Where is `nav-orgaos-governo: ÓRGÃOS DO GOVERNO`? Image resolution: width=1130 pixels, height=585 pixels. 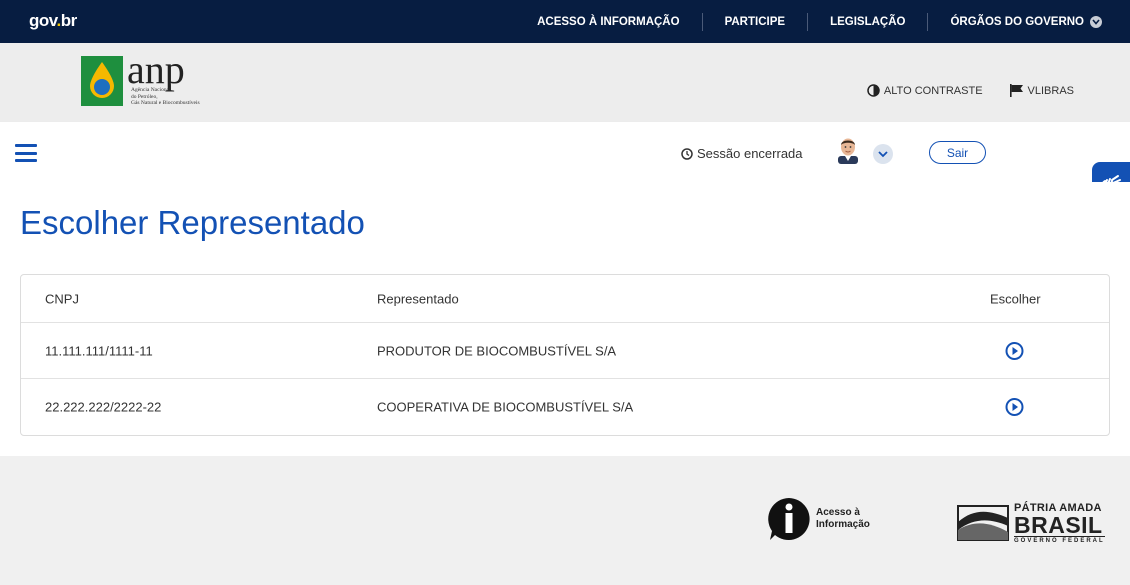
nav-orgaos-governo: ÓRGÃOS DO GOVERNO is located at coordinates (1015, 22).